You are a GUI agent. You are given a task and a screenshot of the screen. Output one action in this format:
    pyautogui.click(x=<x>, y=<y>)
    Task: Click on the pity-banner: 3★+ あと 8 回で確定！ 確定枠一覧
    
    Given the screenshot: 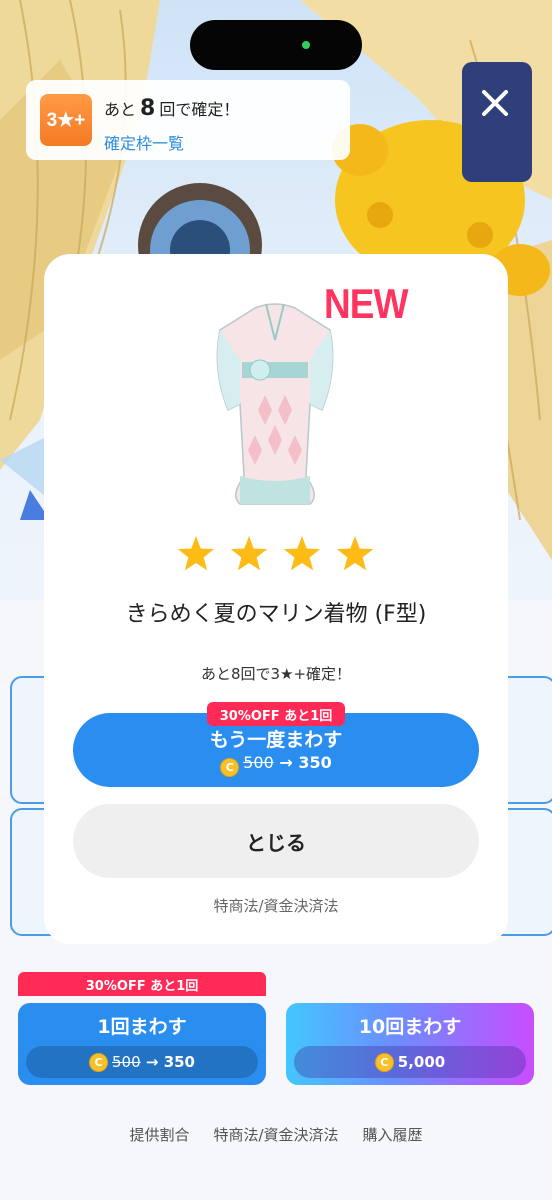 What is the action you would take?
    pyautogui.click(x=188, y=120)
    